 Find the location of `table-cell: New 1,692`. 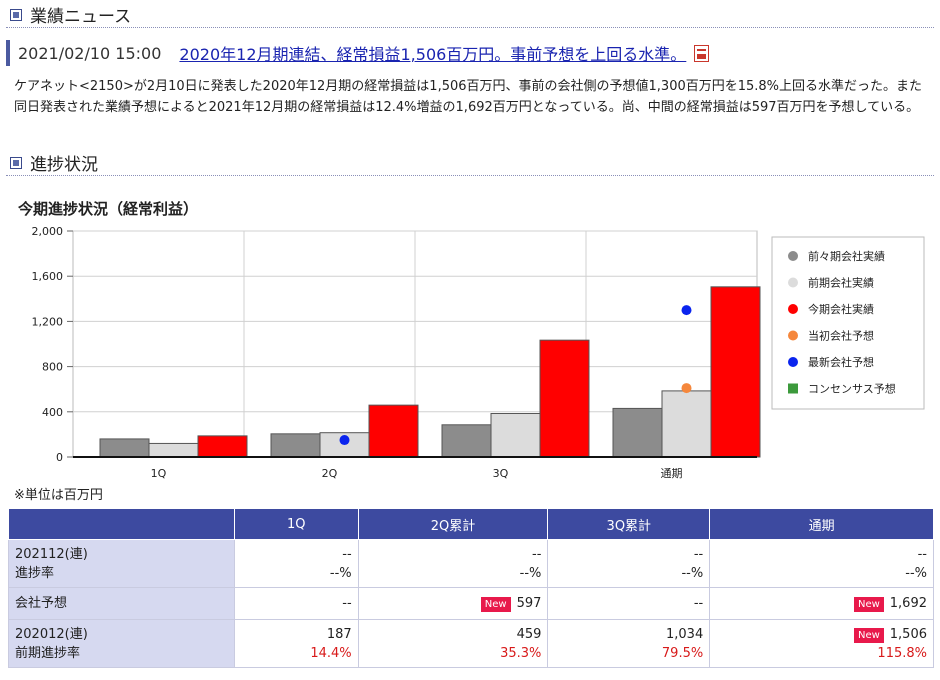

table-cell: New 1,692 is located at coordinates (821, 603).